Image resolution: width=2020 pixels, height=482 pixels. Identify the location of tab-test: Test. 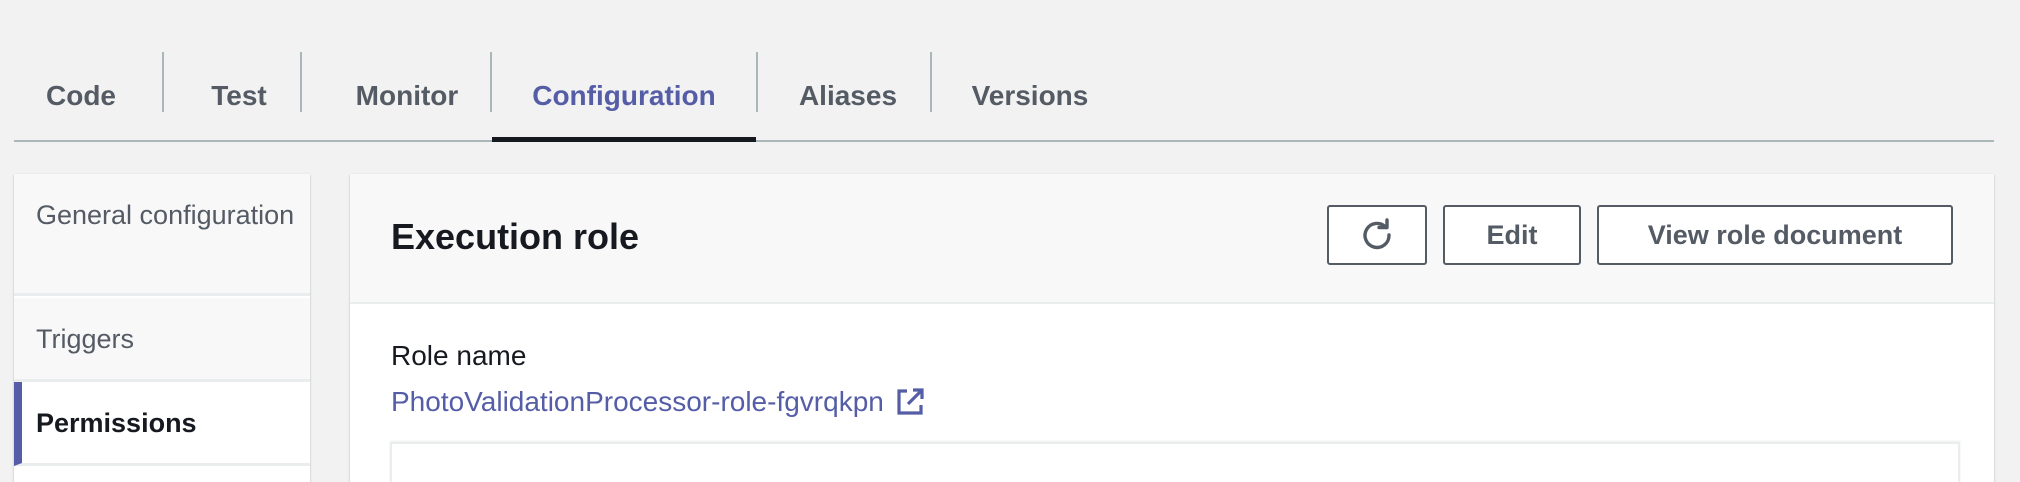
(239, 96).